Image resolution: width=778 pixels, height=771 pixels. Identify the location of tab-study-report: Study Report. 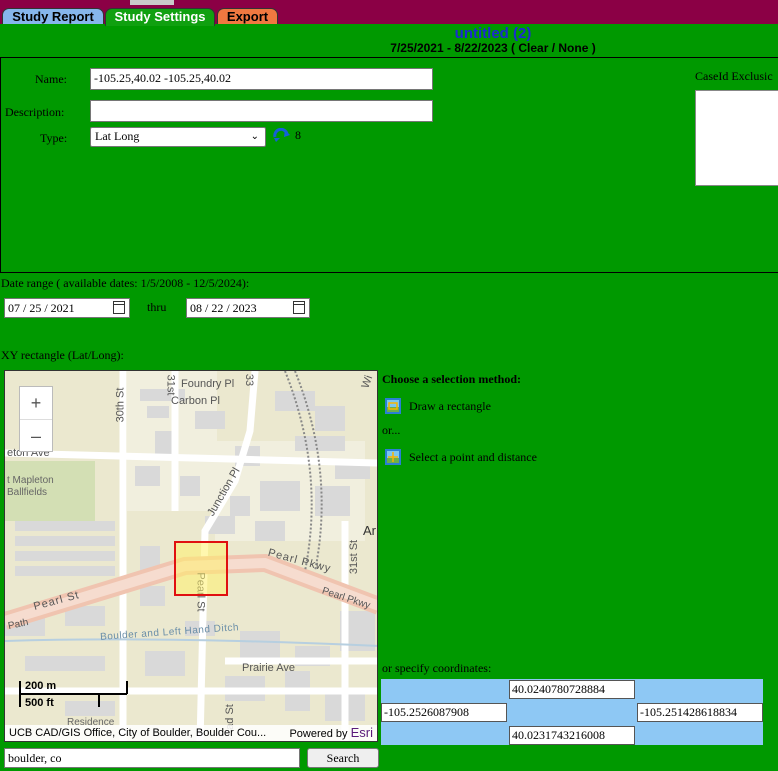
(53, 16).